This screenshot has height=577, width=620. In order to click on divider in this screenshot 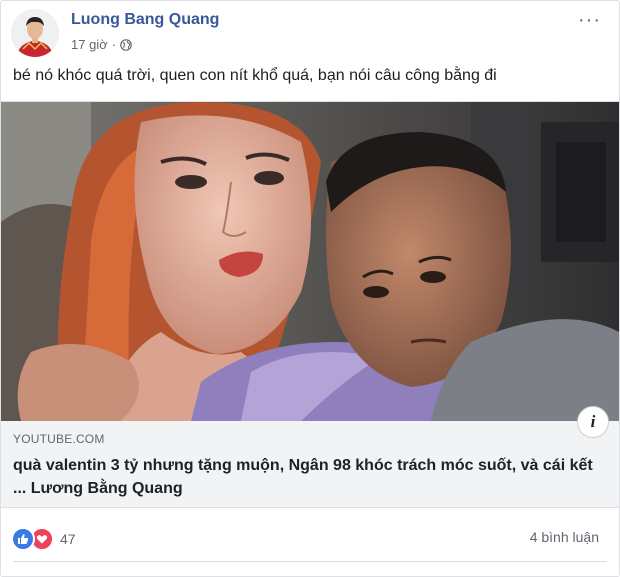, I will do `click(310, 561)`.